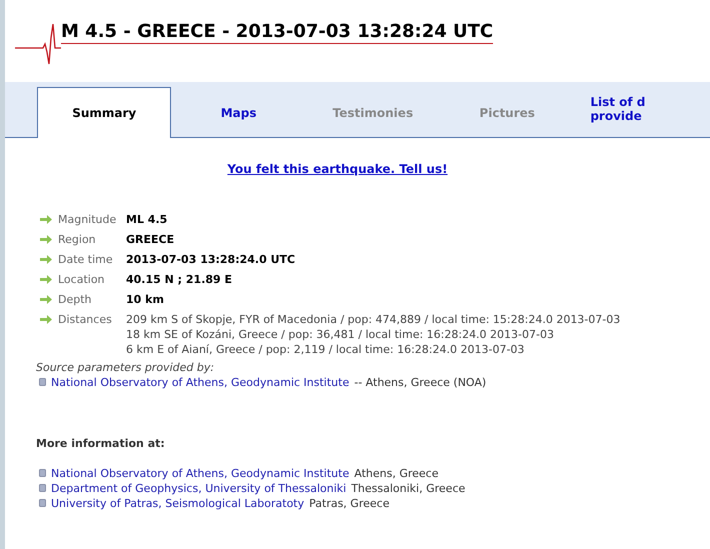 The width and height of the screenshot is (710, 549). Describe the element at coordinates (373, 319) in the screenshot. I see `detail-value: 209 km S of Skopje, FYR of Macedonia / pop: 474,889 / local time: 15:28:24.0 2013-07-03` at that location.